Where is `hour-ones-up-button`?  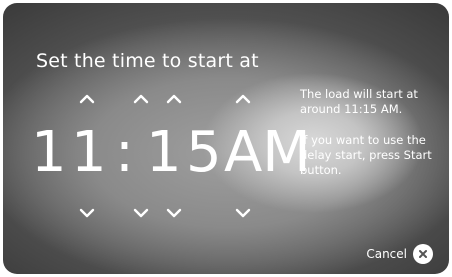
hour-ones-up-button is located at coordinates (141, 99).